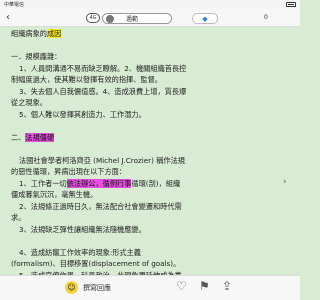  I want to click on line-1: 一．規模龐雜：, so click(36, 56).